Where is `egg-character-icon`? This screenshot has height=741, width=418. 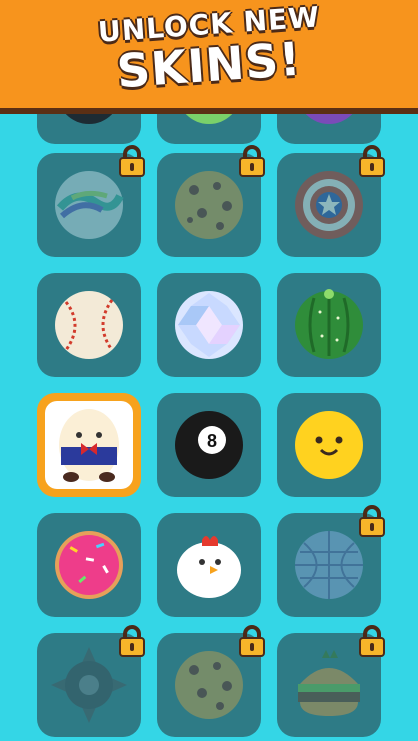
egg-character-icon is located at coordinates (89, 445).